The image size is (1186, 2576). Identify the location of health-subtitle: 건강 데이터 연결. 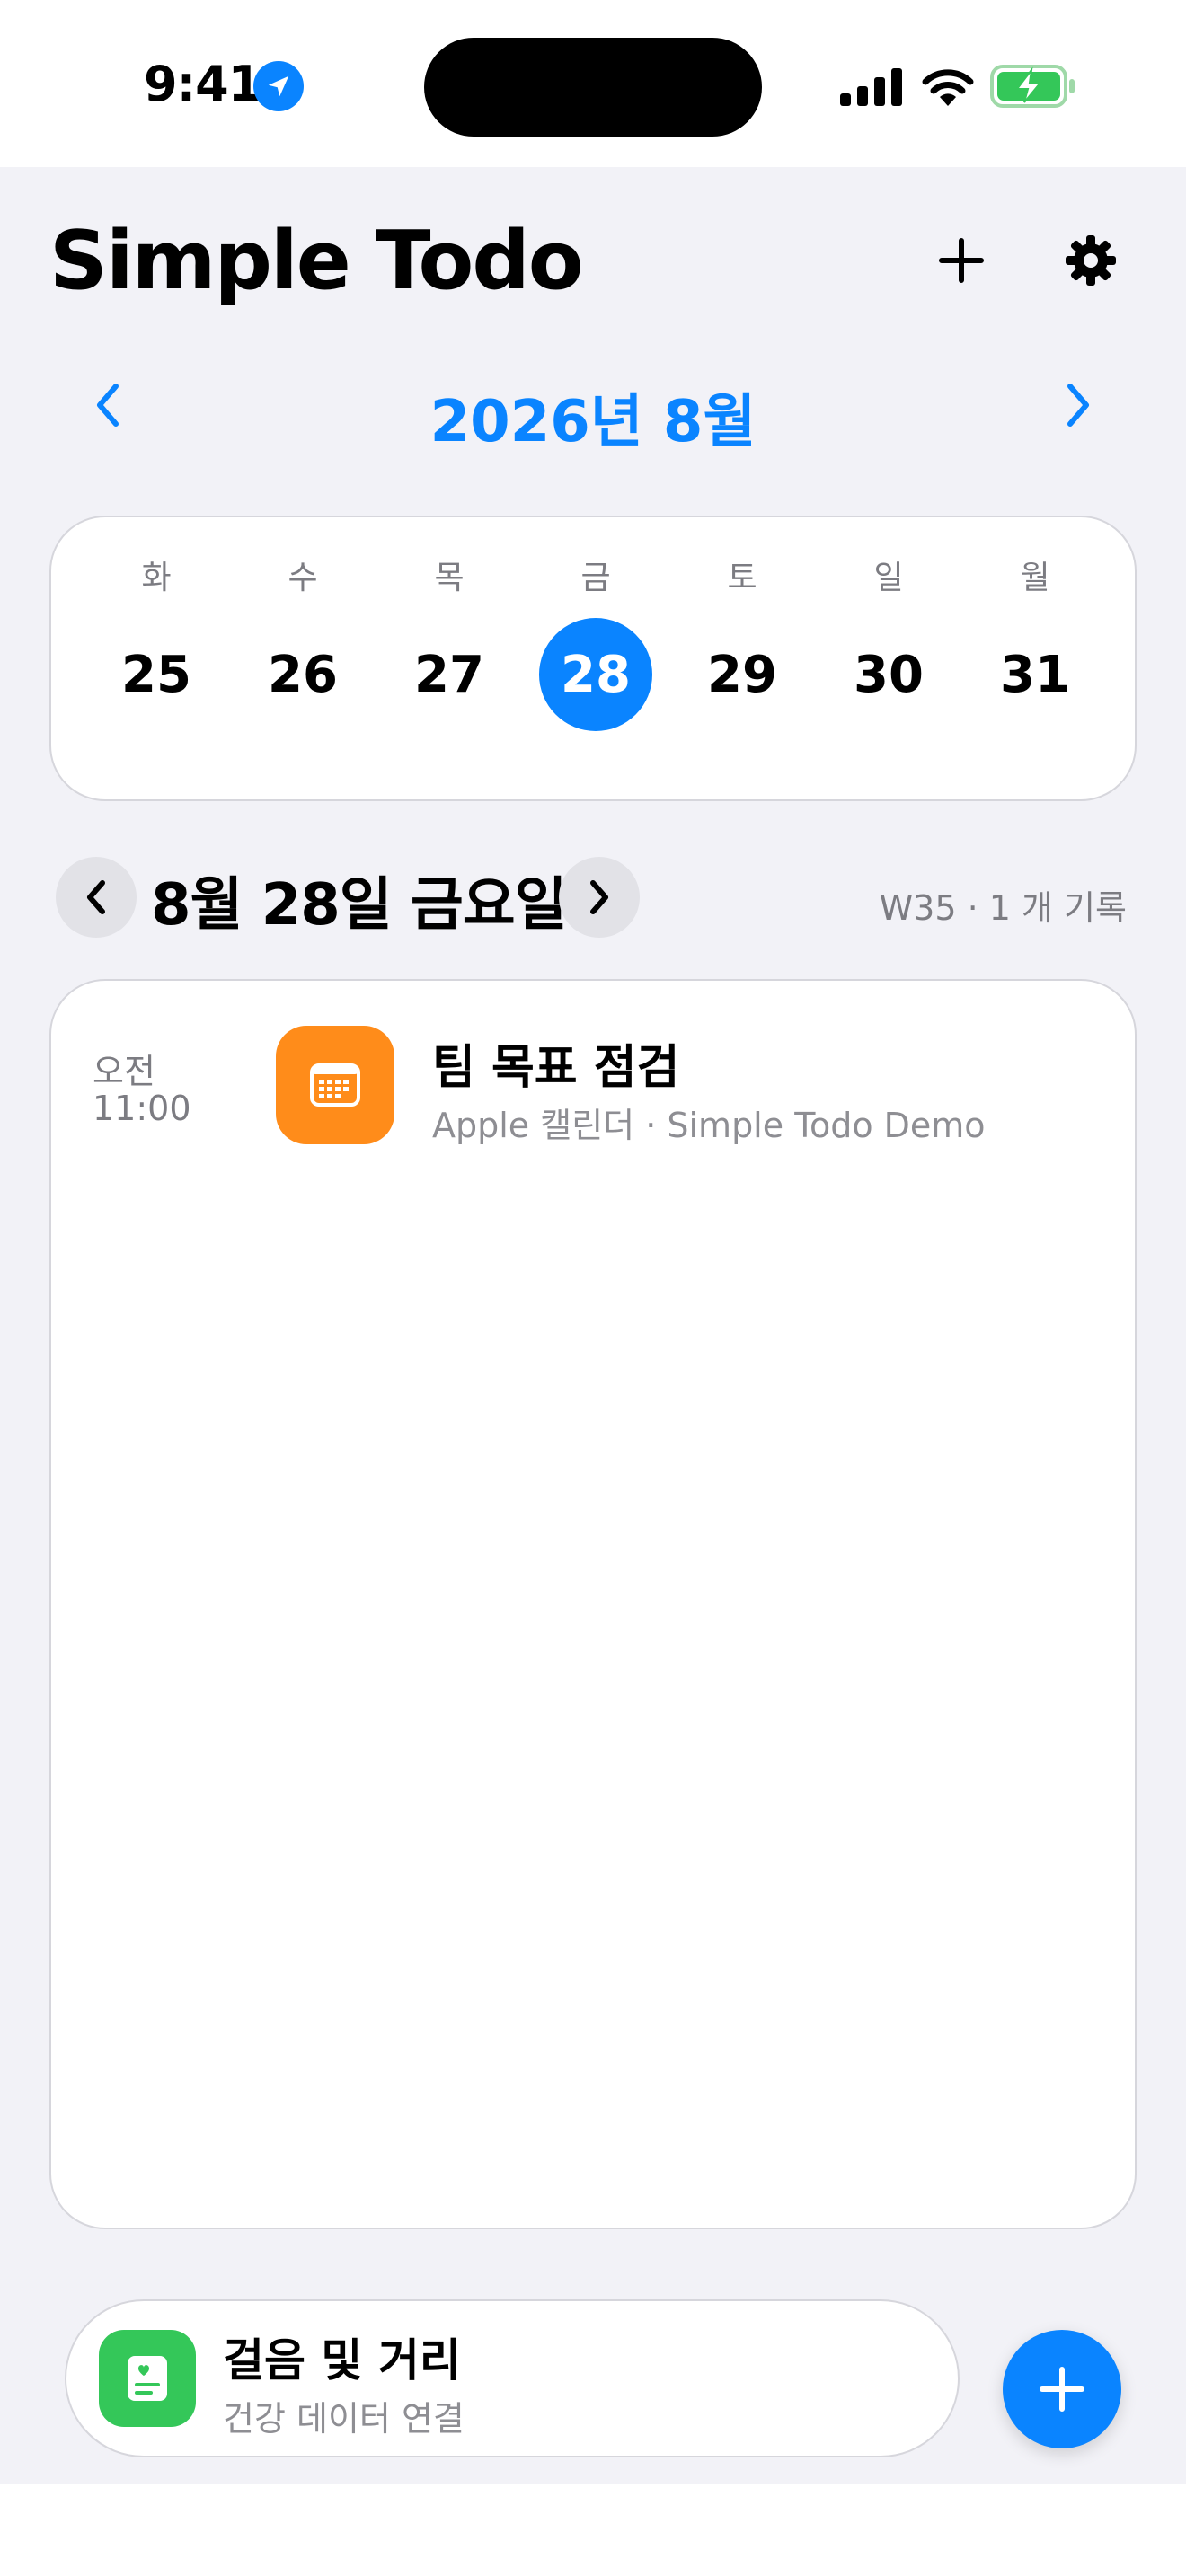
(344, 2419).